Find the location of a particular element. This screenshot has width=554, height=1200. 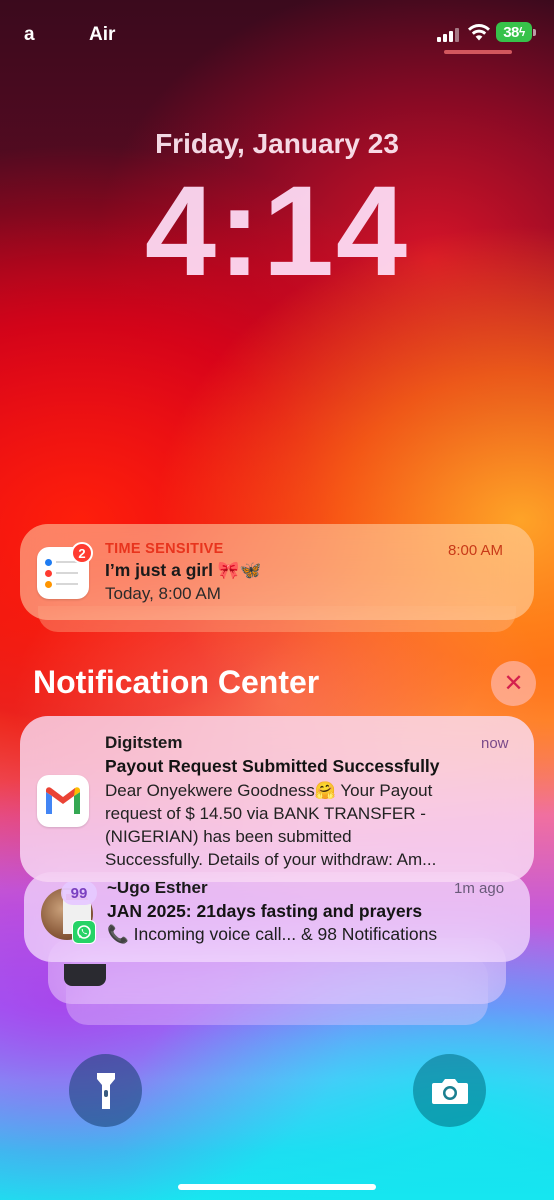

reminder-title: I’m just a girl 🎀🦋 is located at coordinates (183, 570).